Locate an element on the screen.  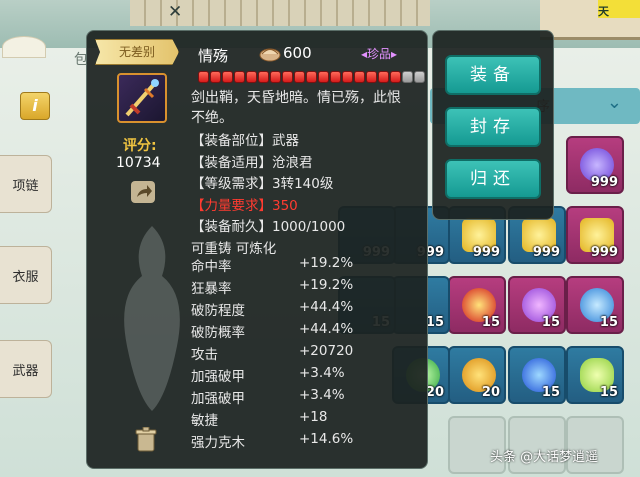
item-name: 情殇 is located at coordinates (213, 56).